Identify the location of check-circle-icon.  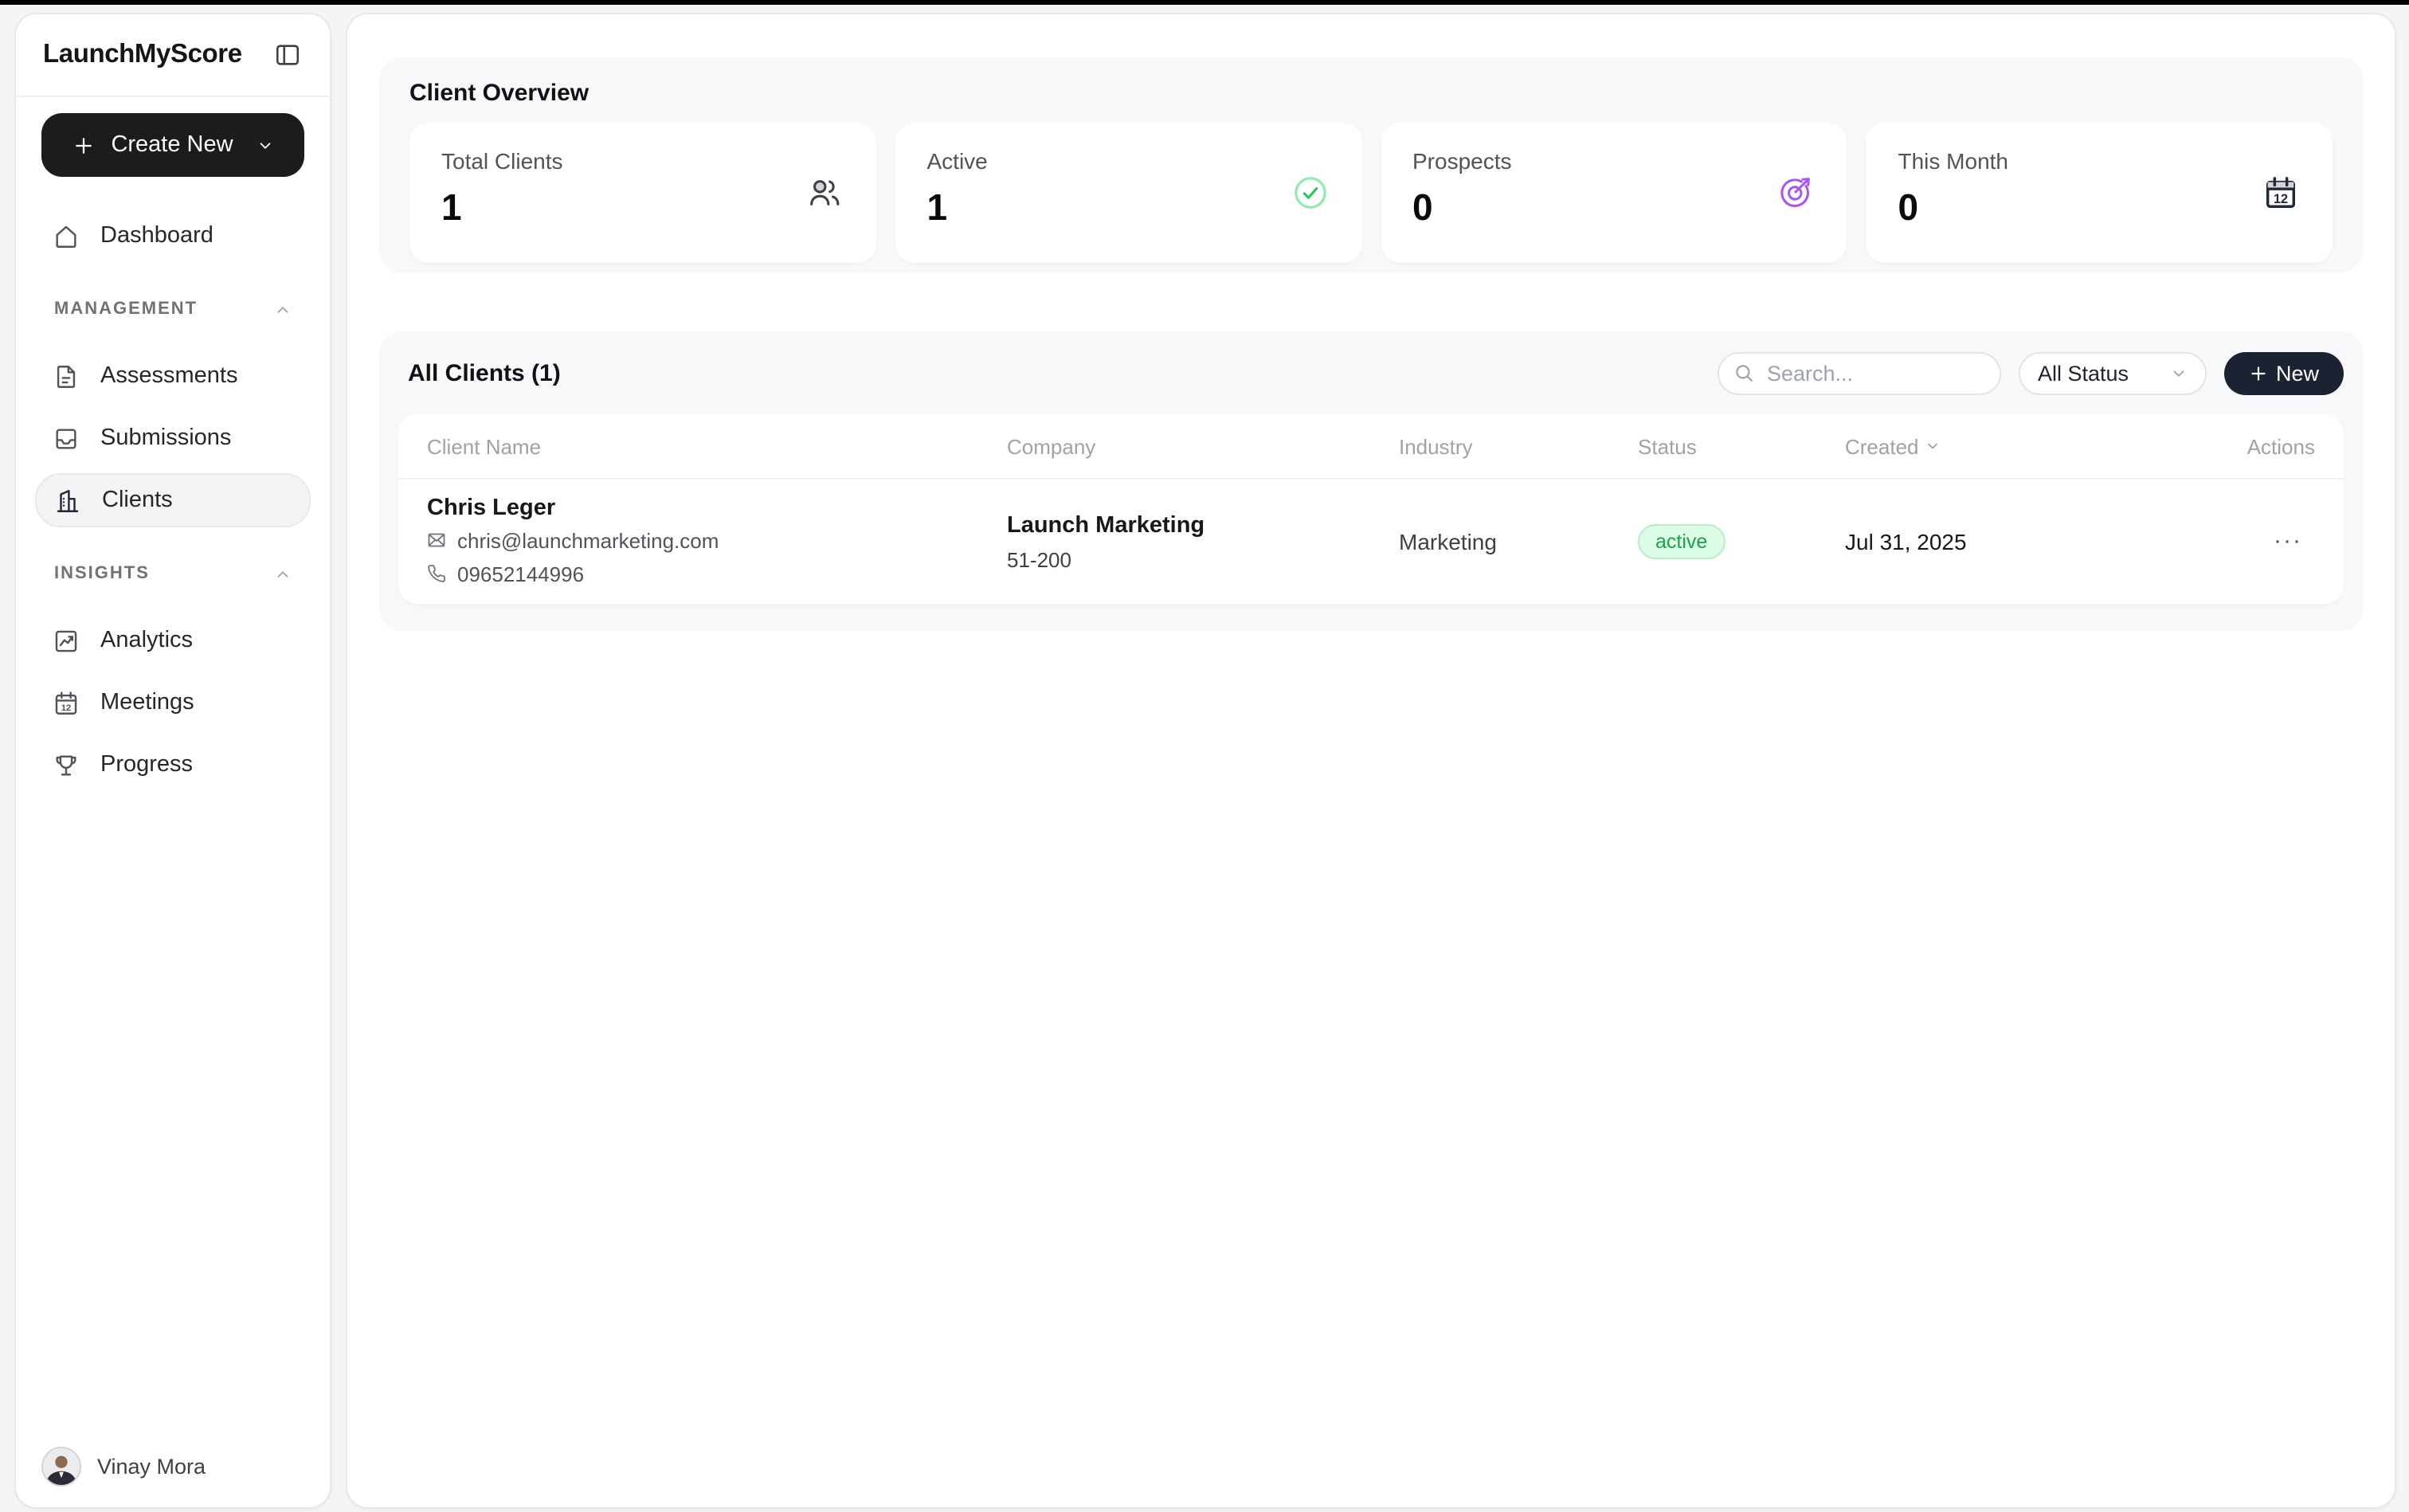
(1309, 193).